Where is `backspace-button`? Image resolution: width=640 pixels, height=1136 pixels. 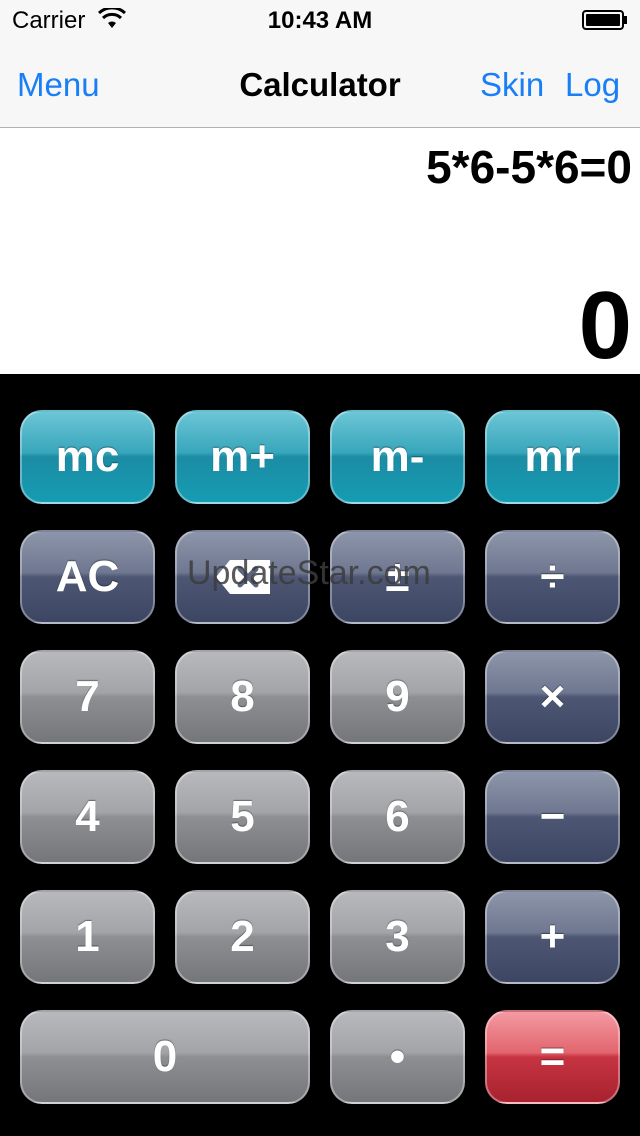
backspace-button is located at coordinates (242, 577).